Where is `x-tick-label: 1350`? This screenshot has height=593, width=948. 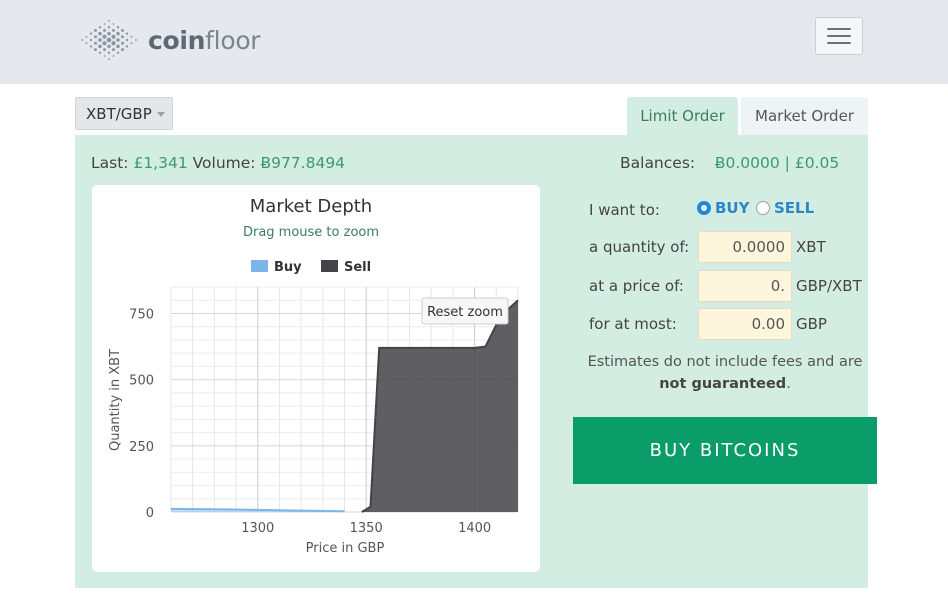 x-tick-label: 1350 is located at coordinates (366, 528).